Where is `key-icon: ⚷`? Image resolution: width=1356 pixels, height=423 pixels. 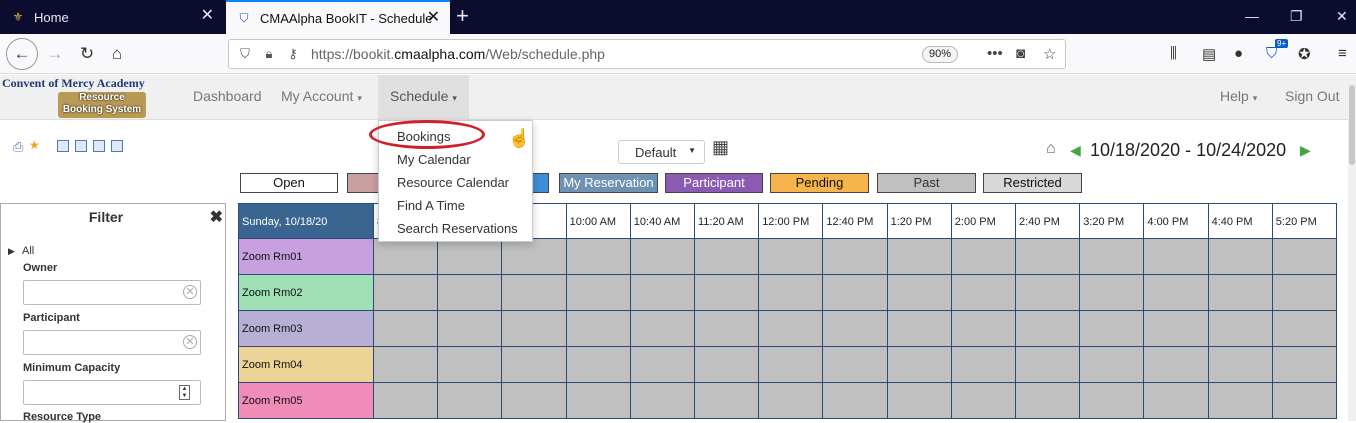
key-icon: ⚷ is located at coordinates (293, 54).